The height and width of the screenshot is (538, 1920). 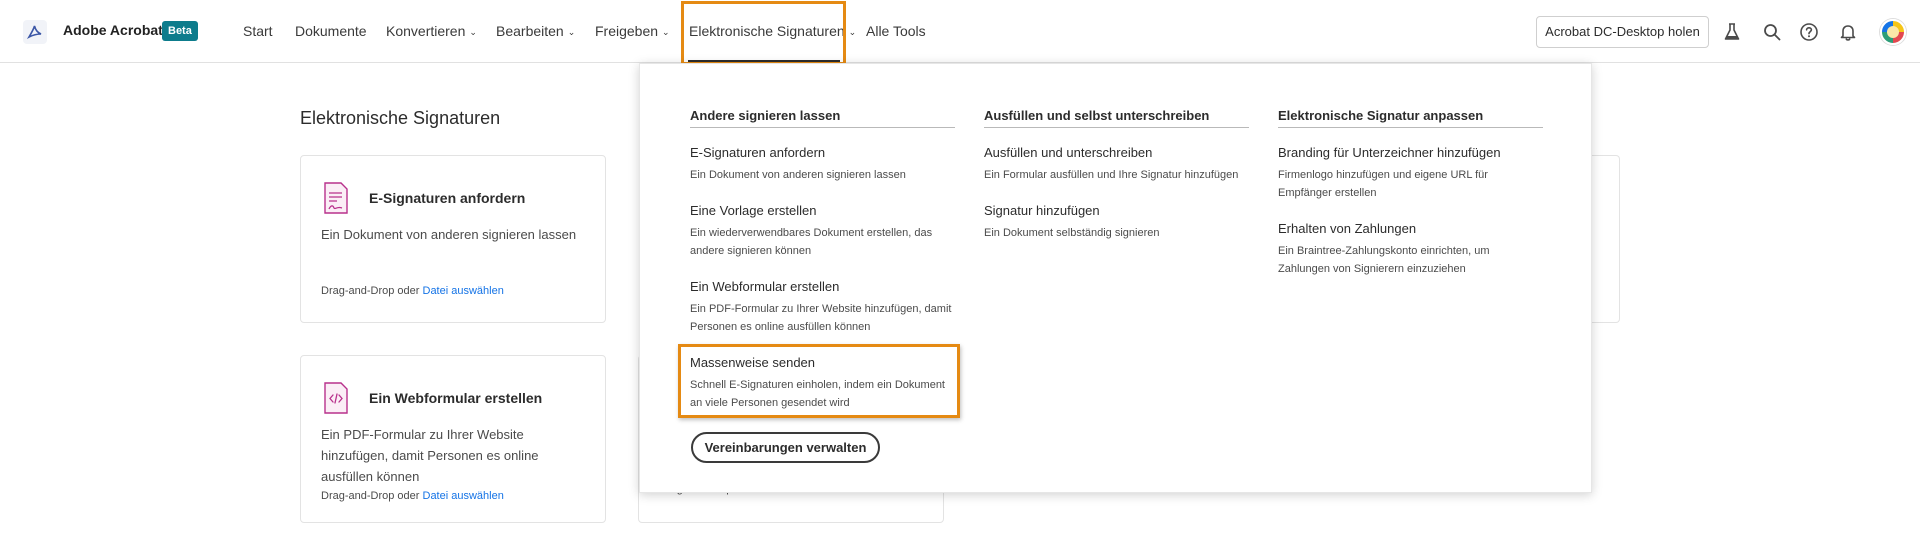 I want to click on manage-agreements-button: Vereinbarungen verwalten, so click(x=785, y=447).